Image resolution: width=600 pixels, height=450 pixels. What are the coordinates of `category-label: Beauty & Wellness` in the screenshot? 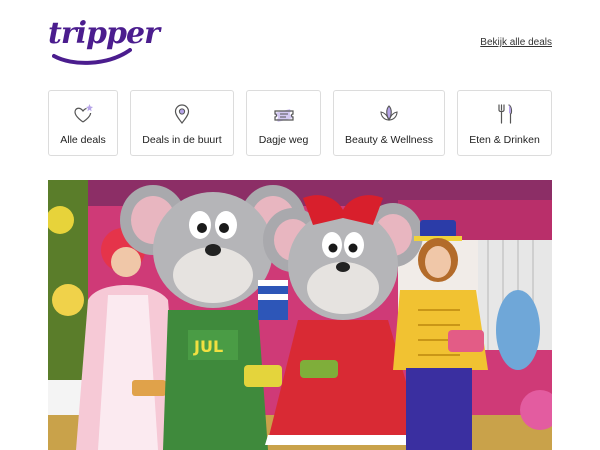 It's located at (389, 140).